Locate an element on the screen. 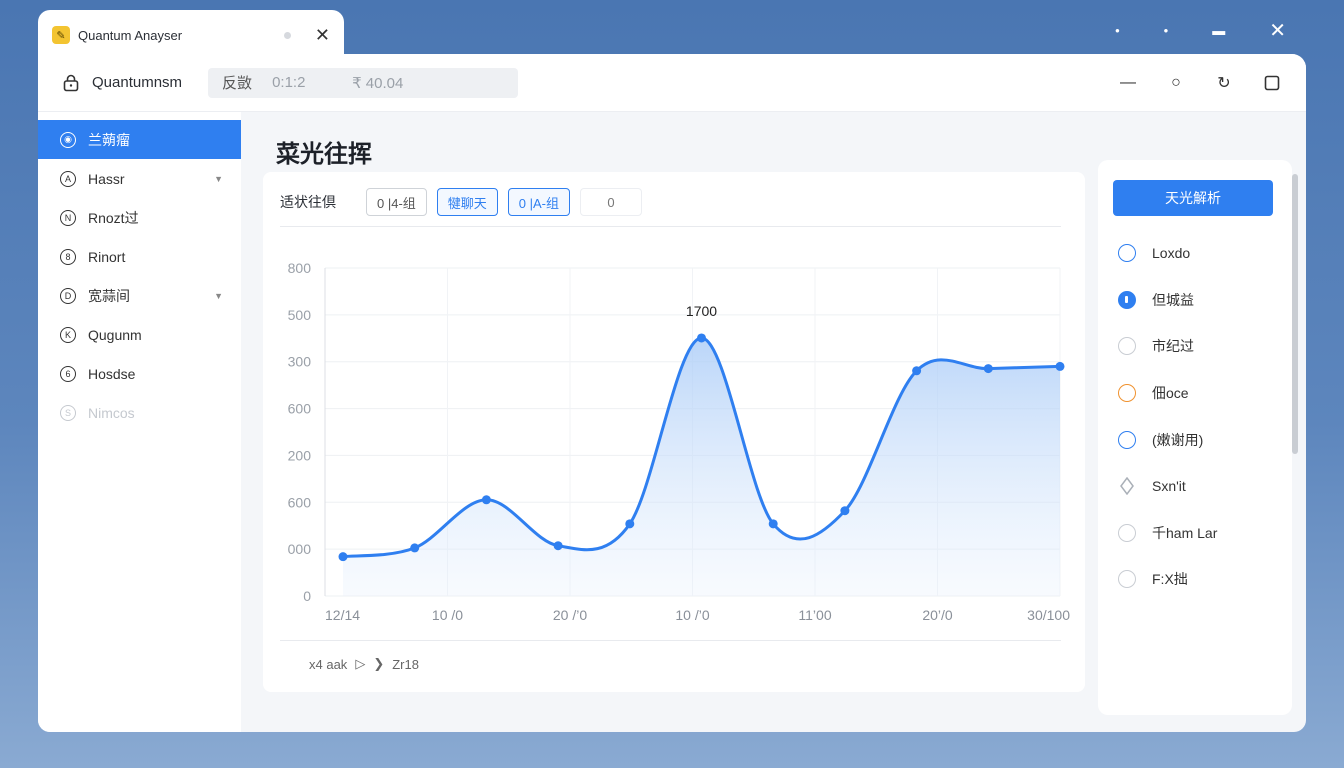 The height and width of the screenshot is (768, 1344). scrollbar is located at coordinates (1295, 314).